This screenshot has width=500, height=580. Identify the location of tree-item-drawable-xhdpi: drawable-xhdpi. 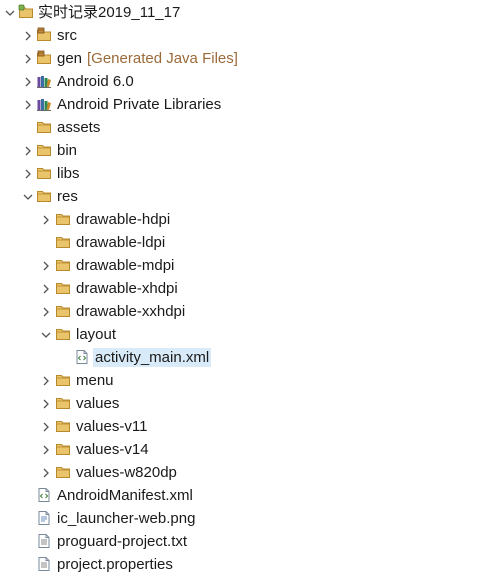
(250, 288).